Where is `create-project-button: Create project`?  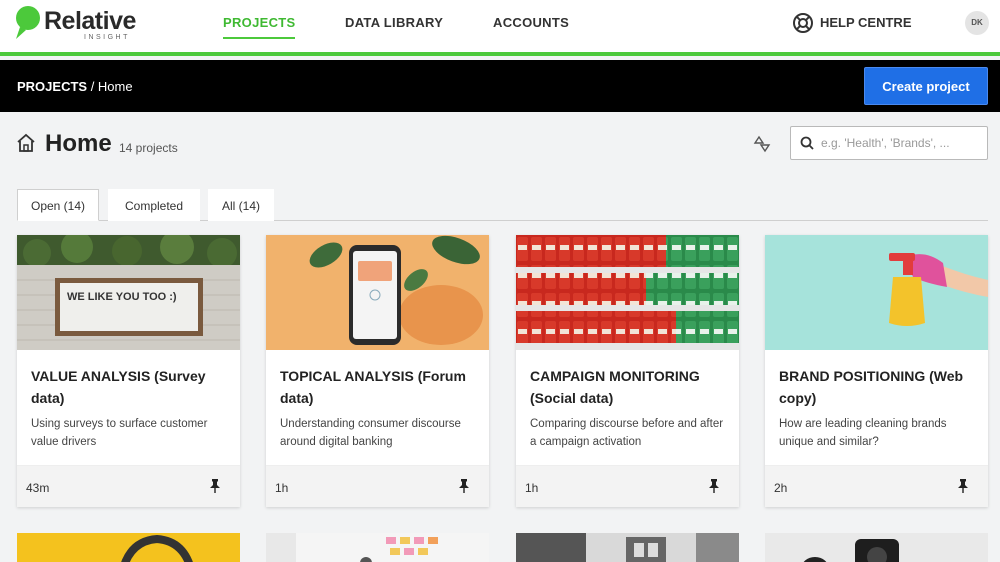
create-project-button: Create project is located at coordinates (926, 86).